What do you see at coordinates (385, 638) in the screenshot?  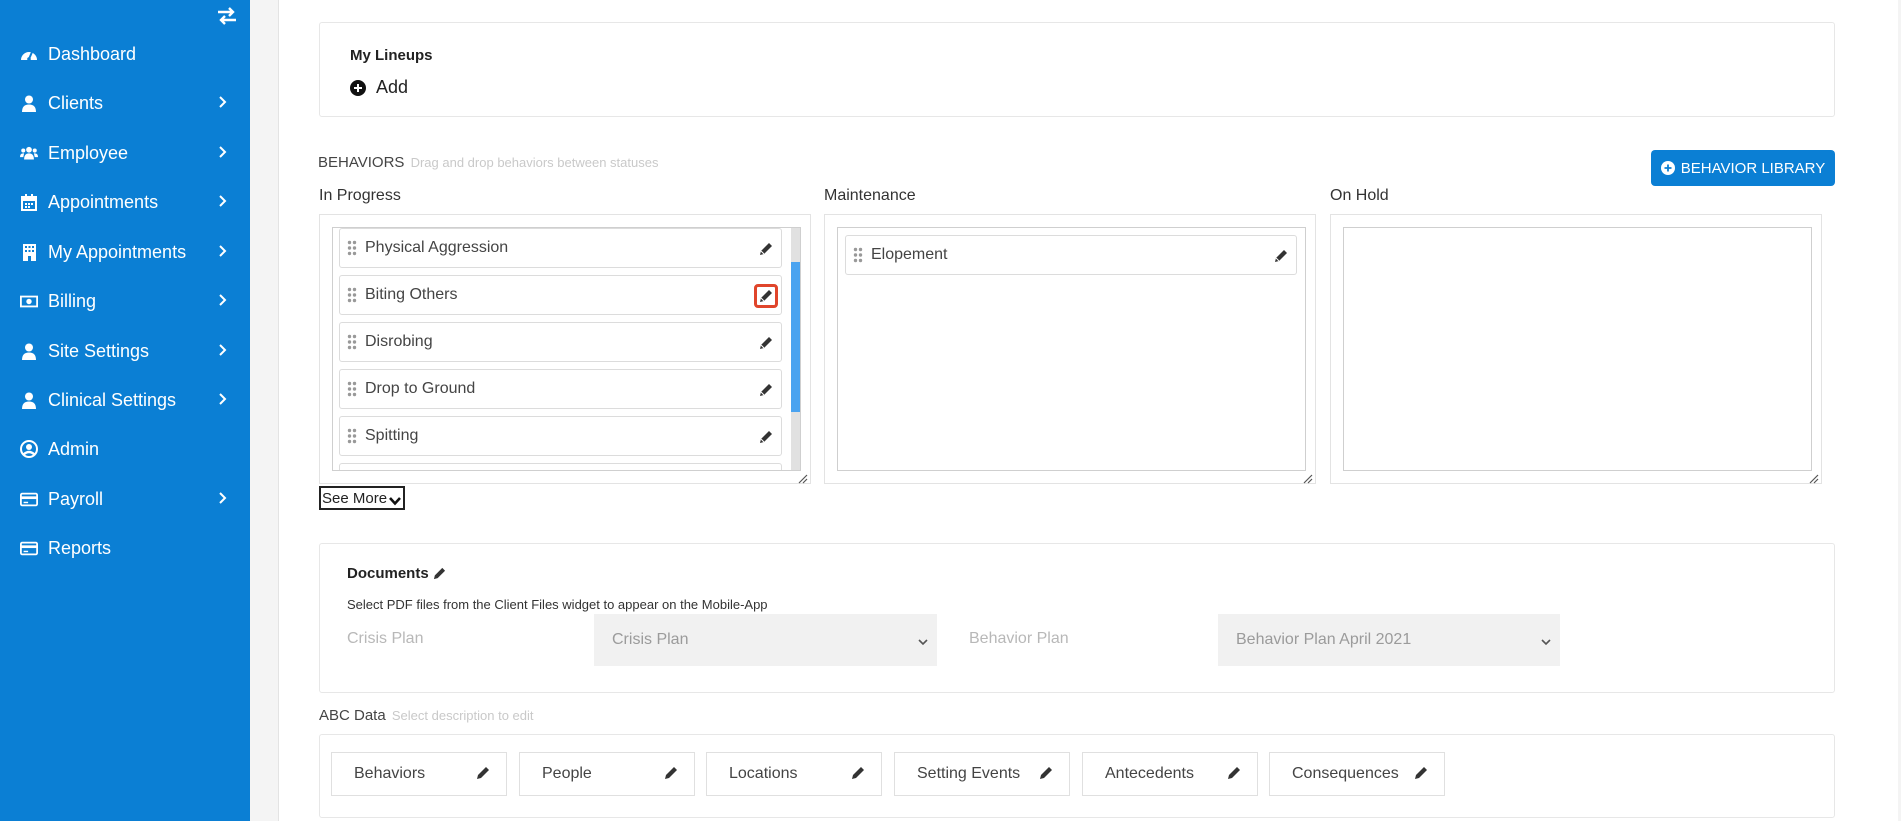 I see `crisis-plan-label: Crisis Plan` at bounding box center [385, 638].